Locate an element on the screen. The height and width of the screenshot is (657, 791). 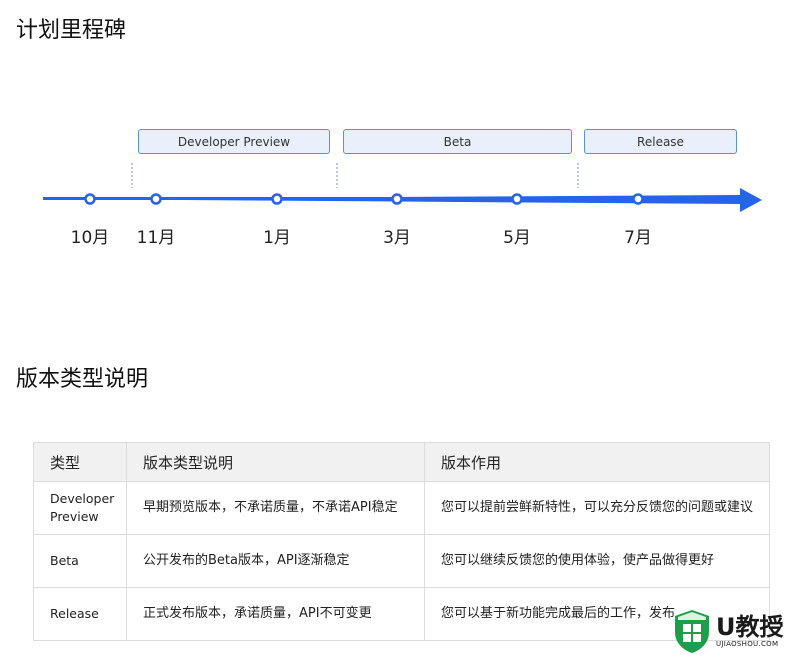
type-cell: Release is located at coordinates (80, 614).